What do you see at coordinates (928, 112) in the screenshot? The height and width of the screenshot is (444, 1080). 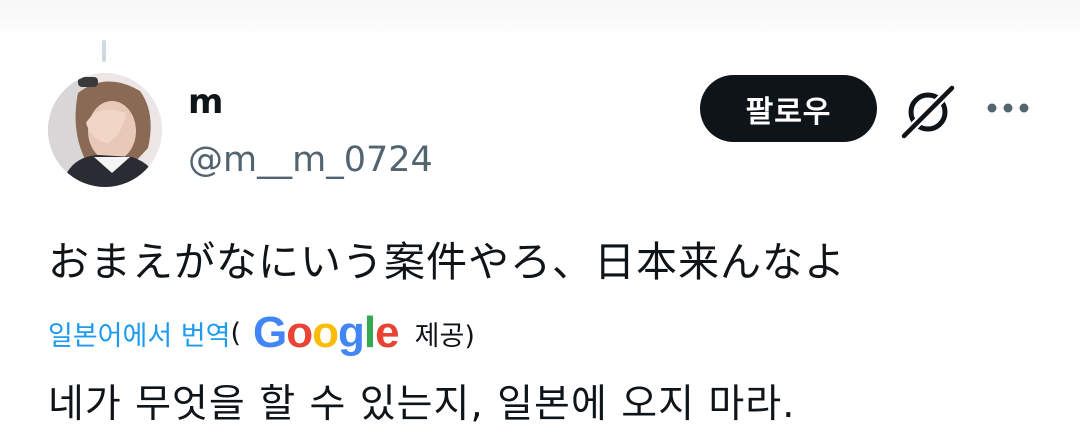 I see `grok-icon` at bounding box center [928, 112].